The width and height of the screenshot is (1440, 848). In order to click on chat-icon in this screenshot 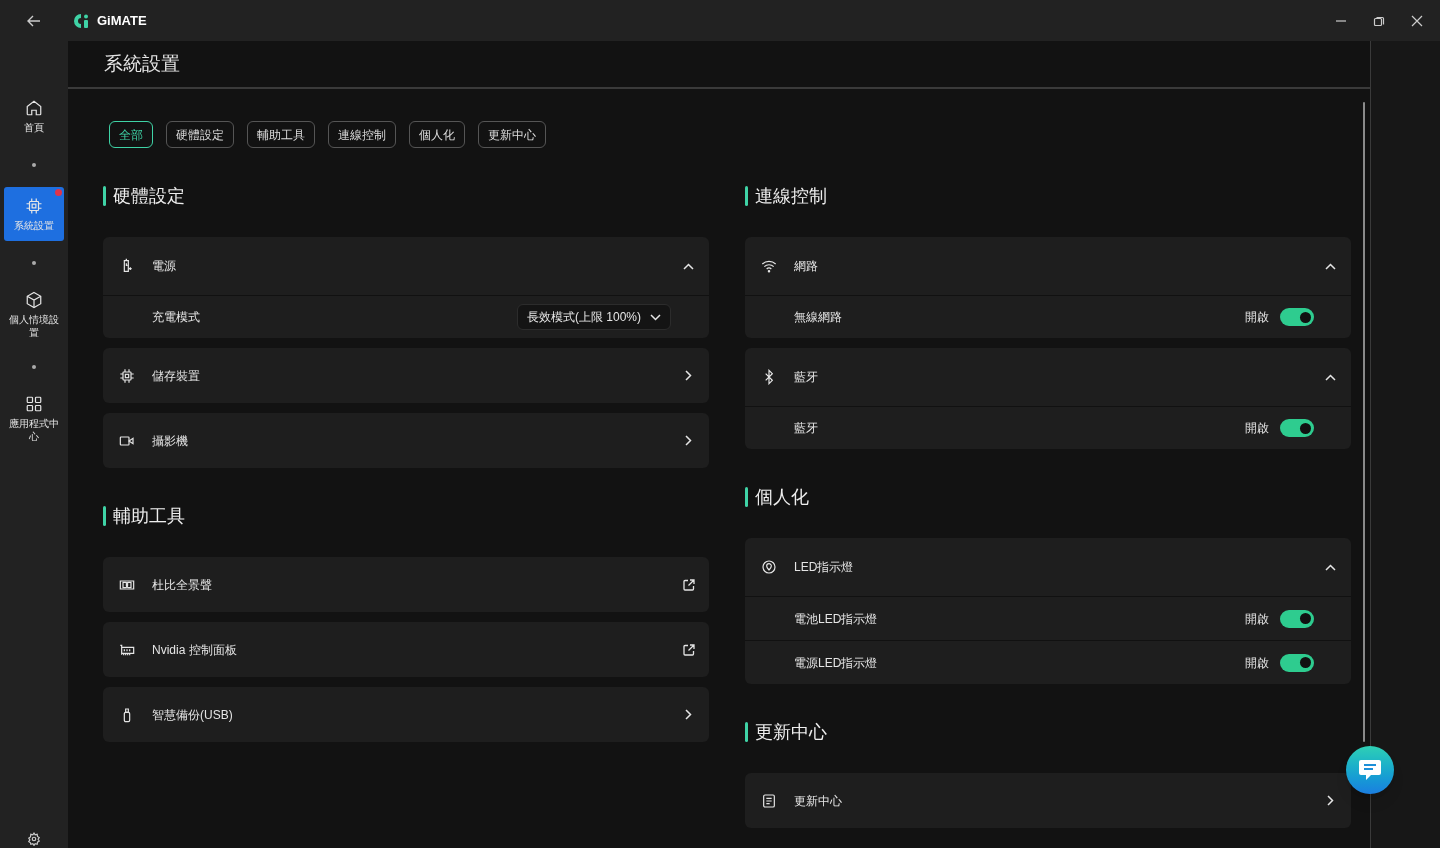, I will do `click(1370, 770)`.